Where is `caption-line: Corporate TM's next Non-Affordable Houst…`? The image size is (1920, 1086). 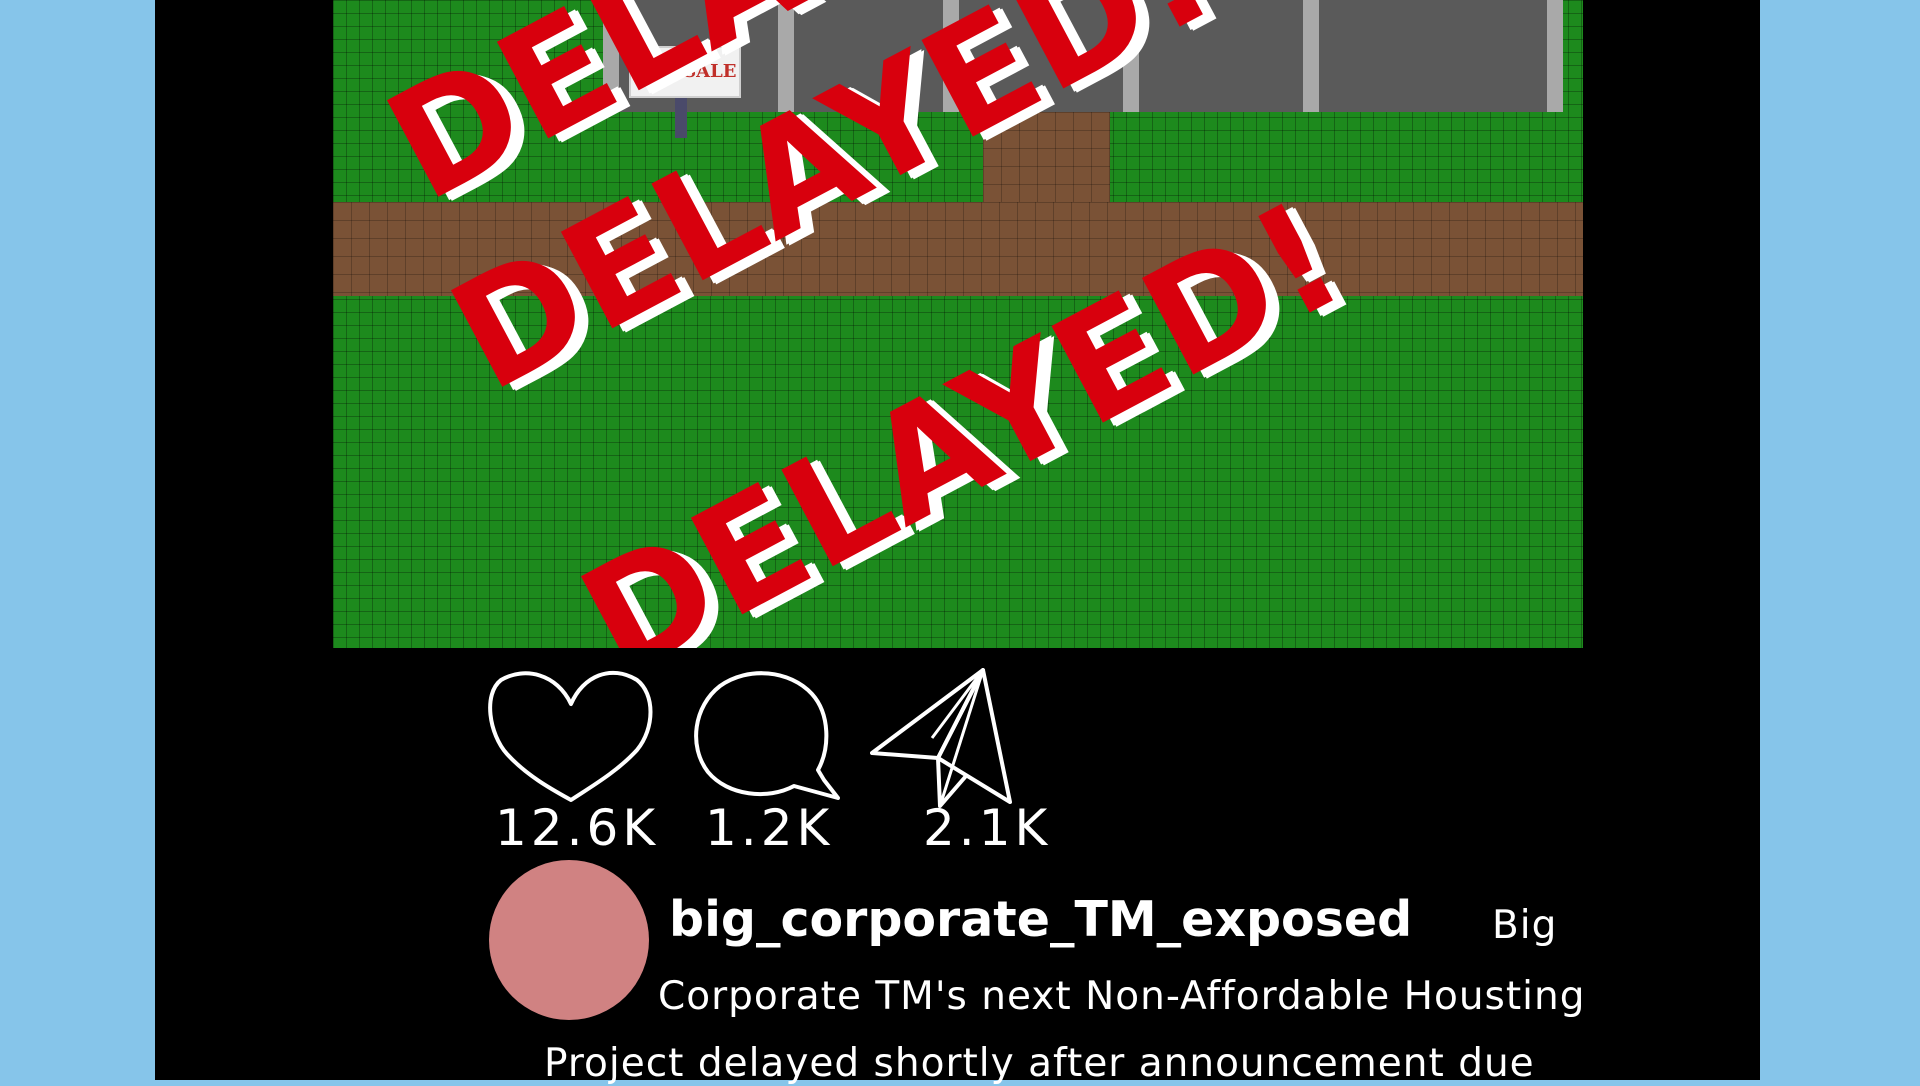
caption-line: Corporate TM's next Non-Affordable Houst… is located at coordinates (1122, 996).